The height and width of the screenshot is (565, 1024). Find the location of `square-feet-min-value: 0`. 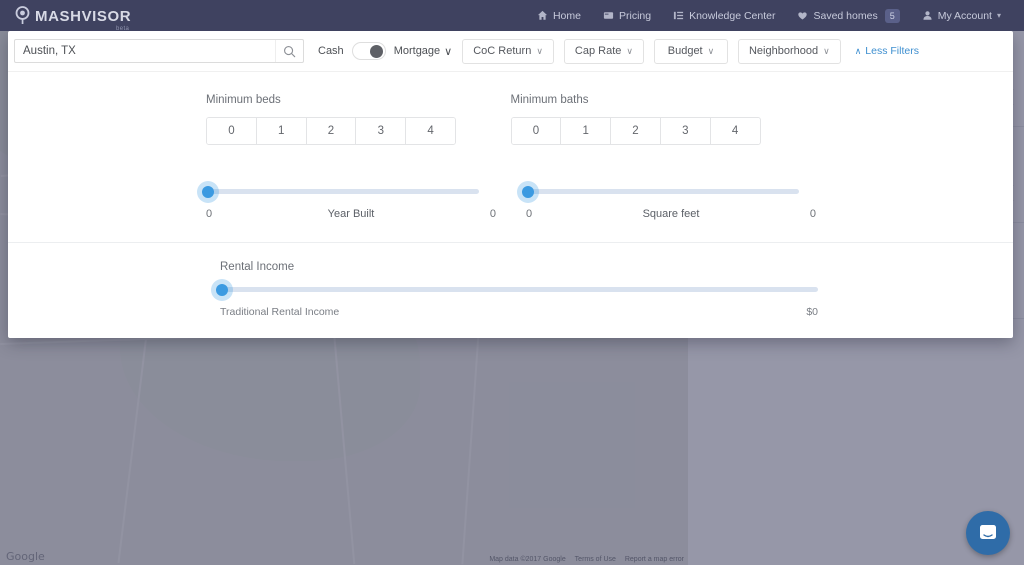

square-feet-min-value: 0 is located at coordinates (529, 214).